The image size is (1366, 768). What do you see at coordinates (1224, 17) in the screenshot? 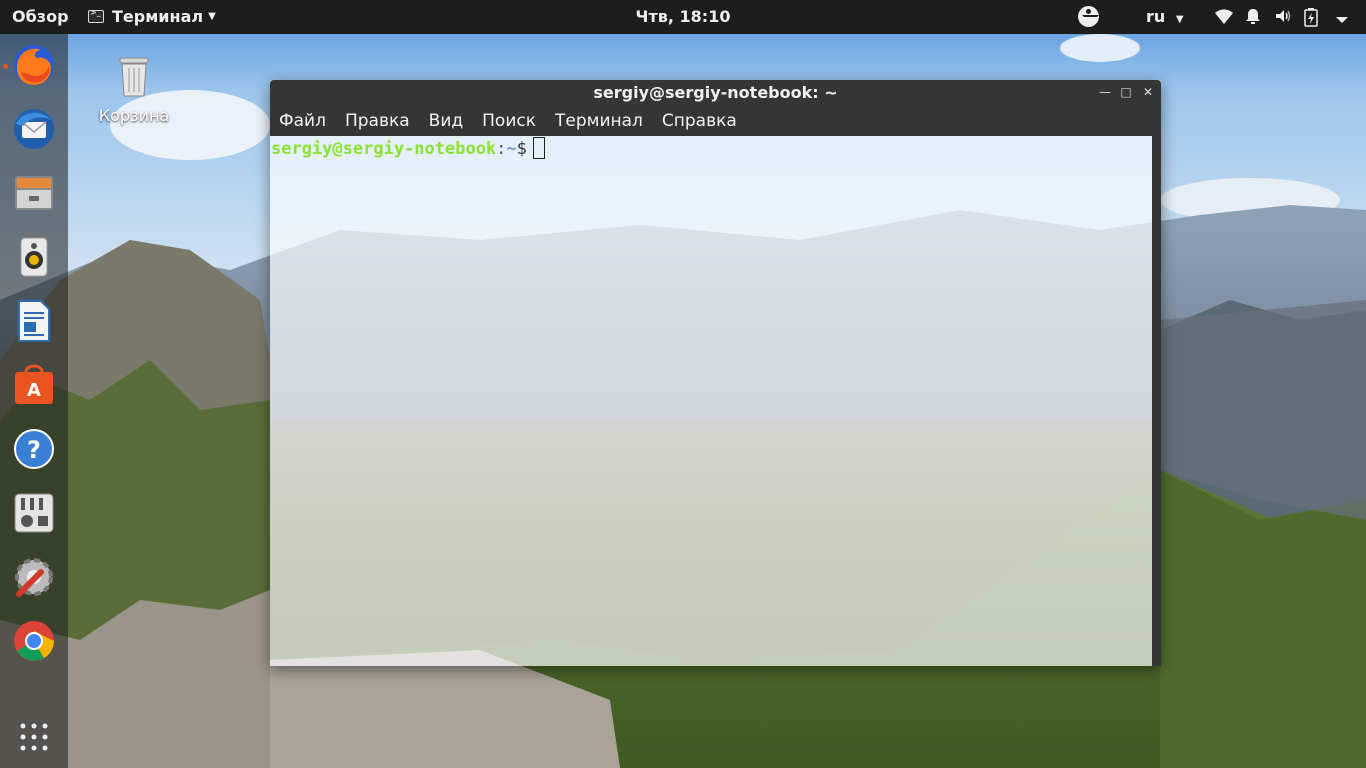
I see `wifi-icon` at bounding box center [1224, 17].